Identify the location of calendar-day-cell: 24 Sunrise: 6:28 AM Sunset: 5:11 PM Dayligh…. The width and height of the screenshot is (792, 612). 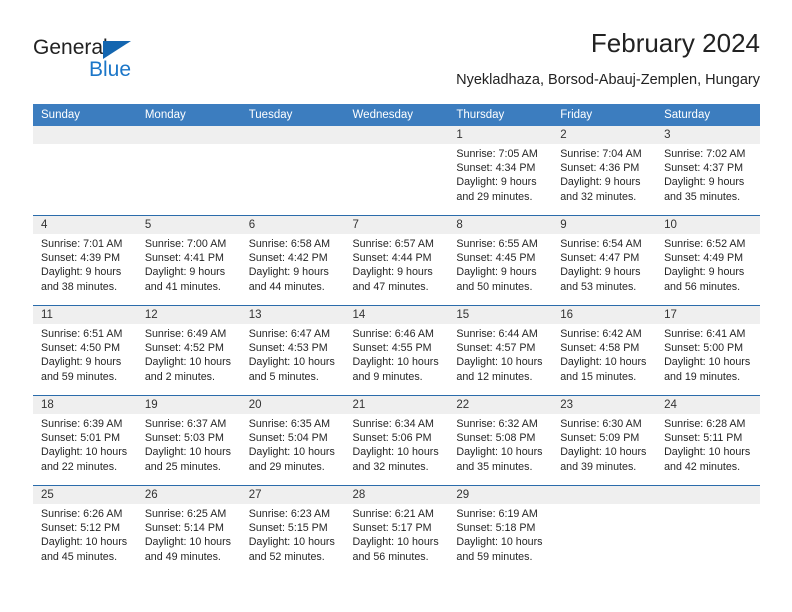
(708, 440).